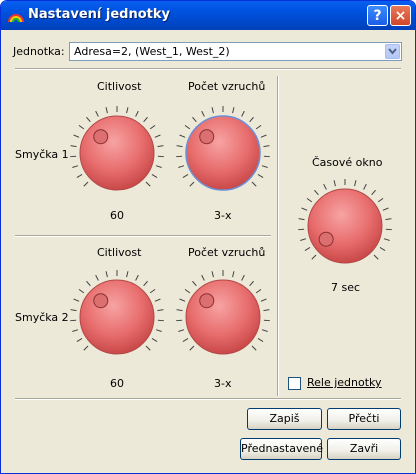 The width and height of the screenshot is (416, 474). Describe the element at coordinates (208, 15) in the screenshot. I see `title-bar: Nastavení jednotky ? ×` at that location.